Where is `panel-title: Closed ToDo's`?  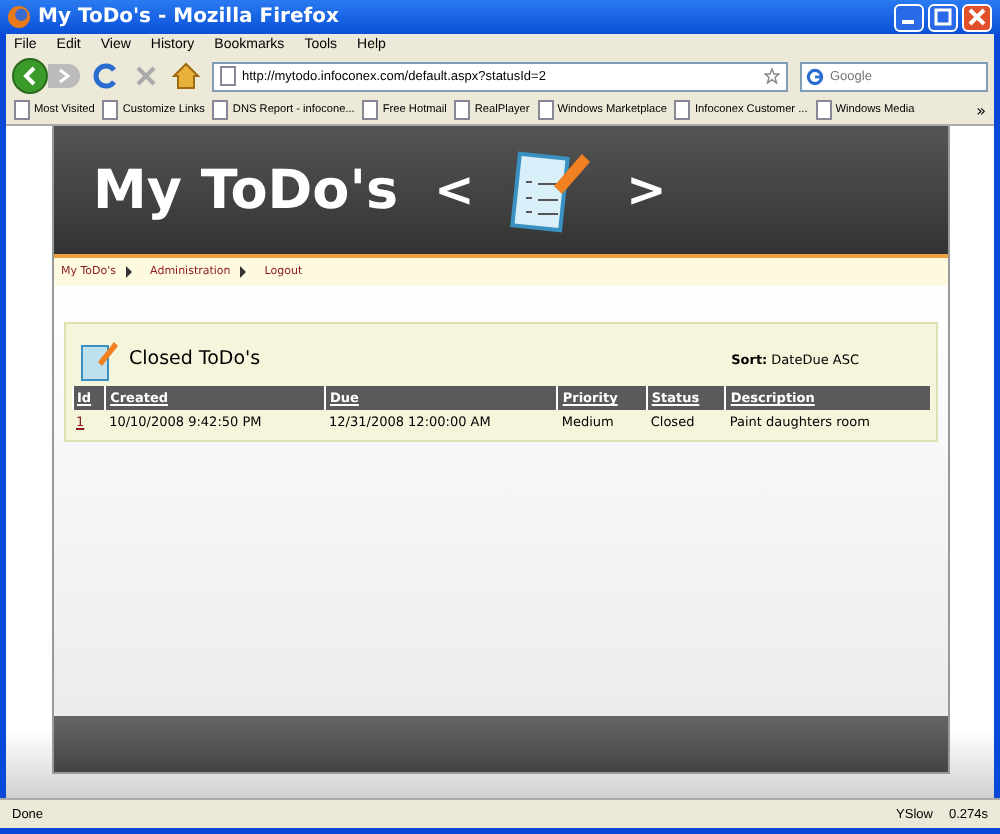 panel-title: Closed ToDo's is located at coordinates (196, 359).